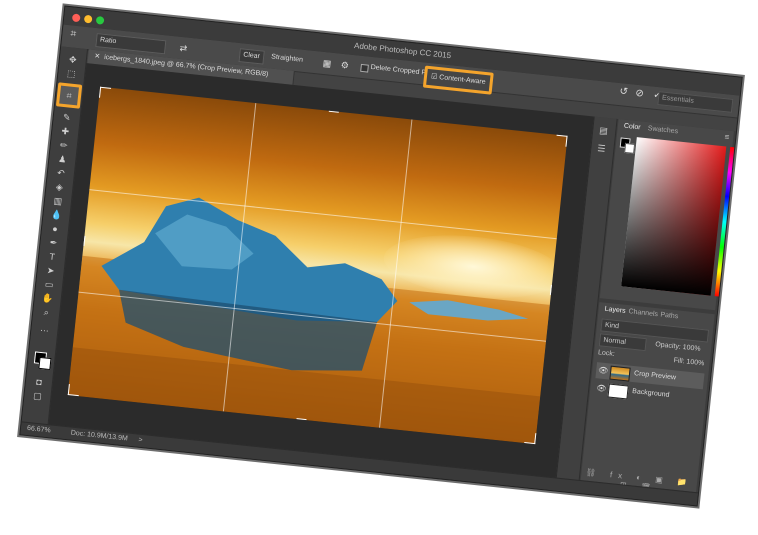  I want to click on background-color-chip, so click(630, 148).